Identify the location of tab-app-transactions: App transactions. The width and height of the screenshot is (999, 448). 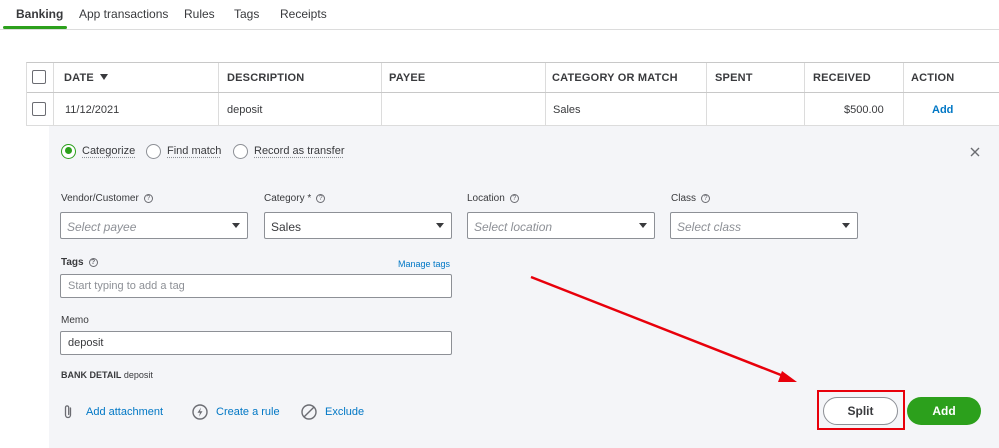
(123, 14).